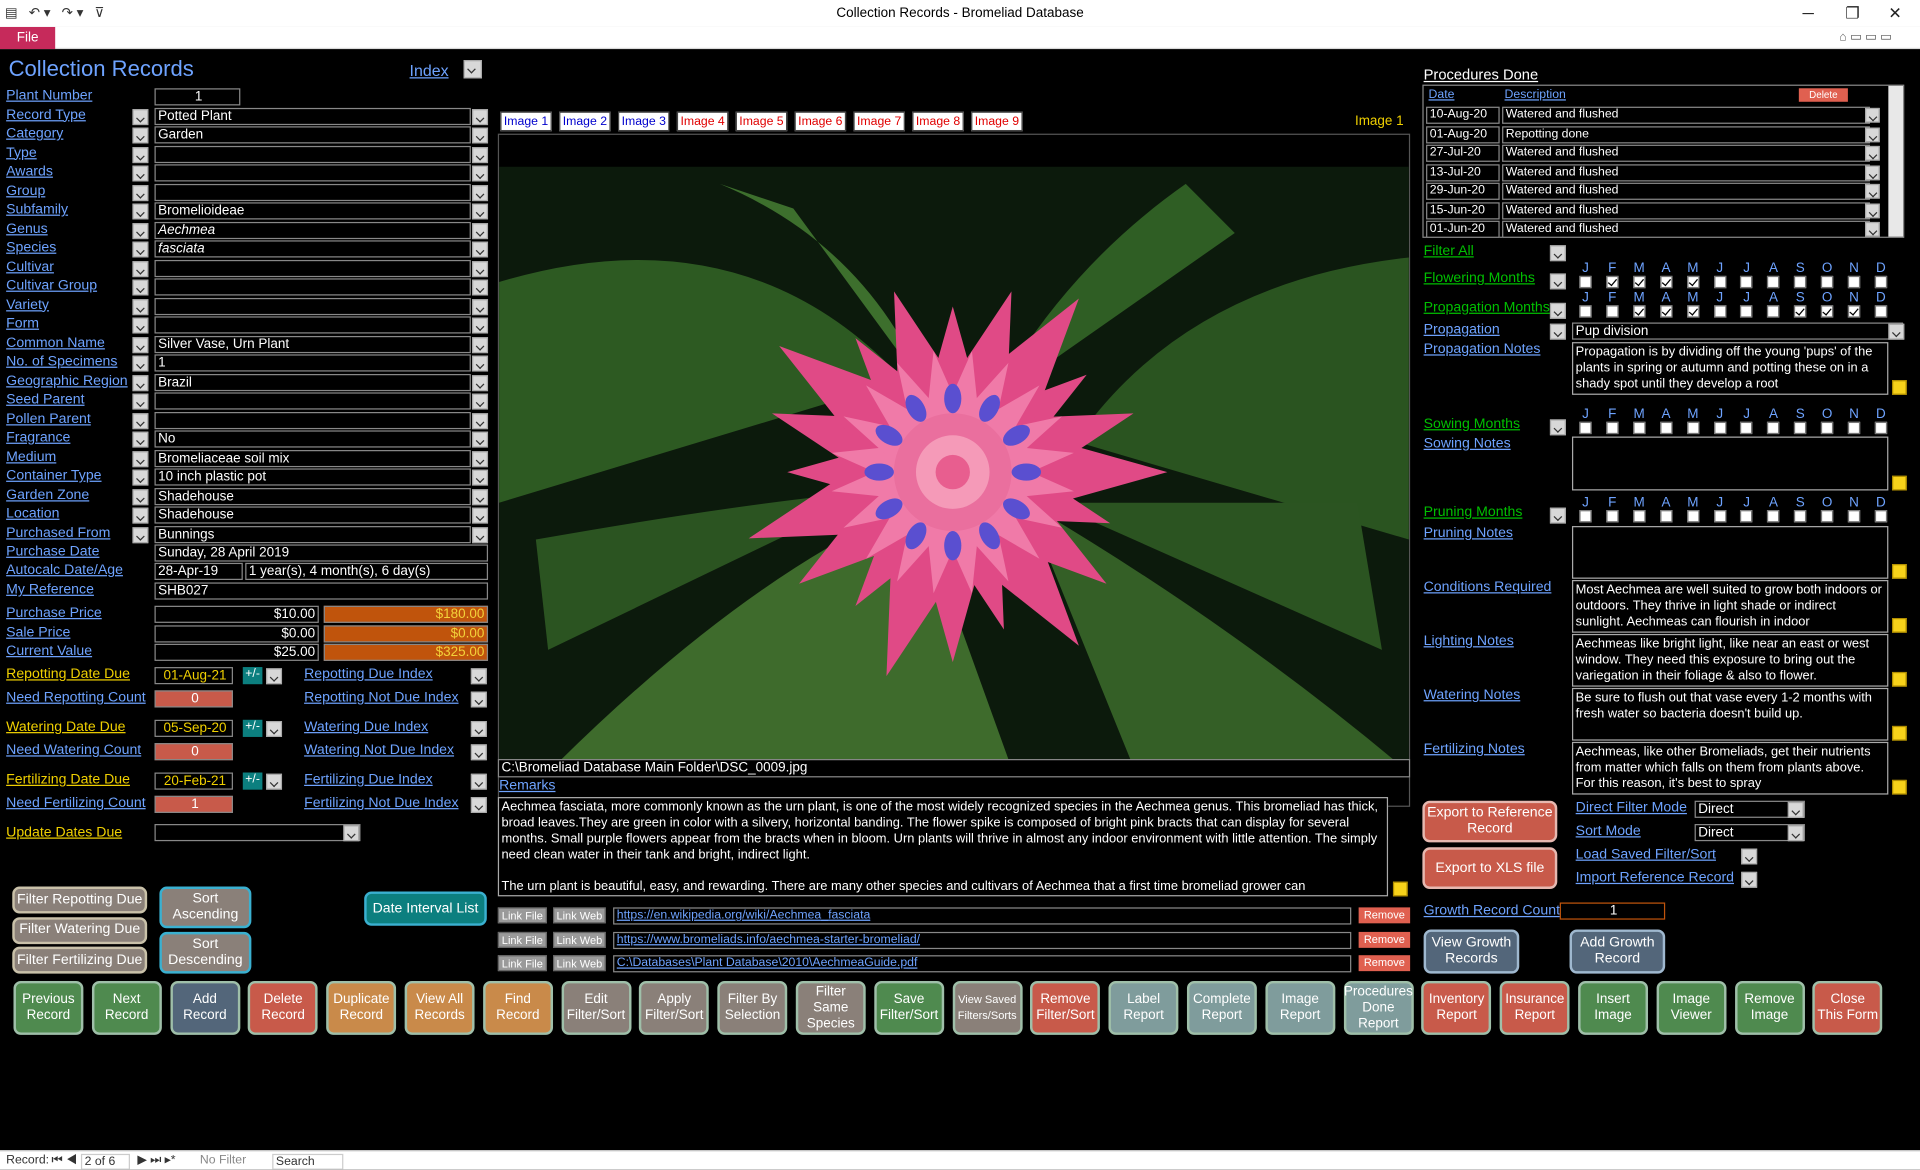 This screenshot has width=1920, height=1170. Describe the element at coordinates (381, 697) in the screenshot. I see `not-due-index-link: Repotting Not Due Index` at that location.